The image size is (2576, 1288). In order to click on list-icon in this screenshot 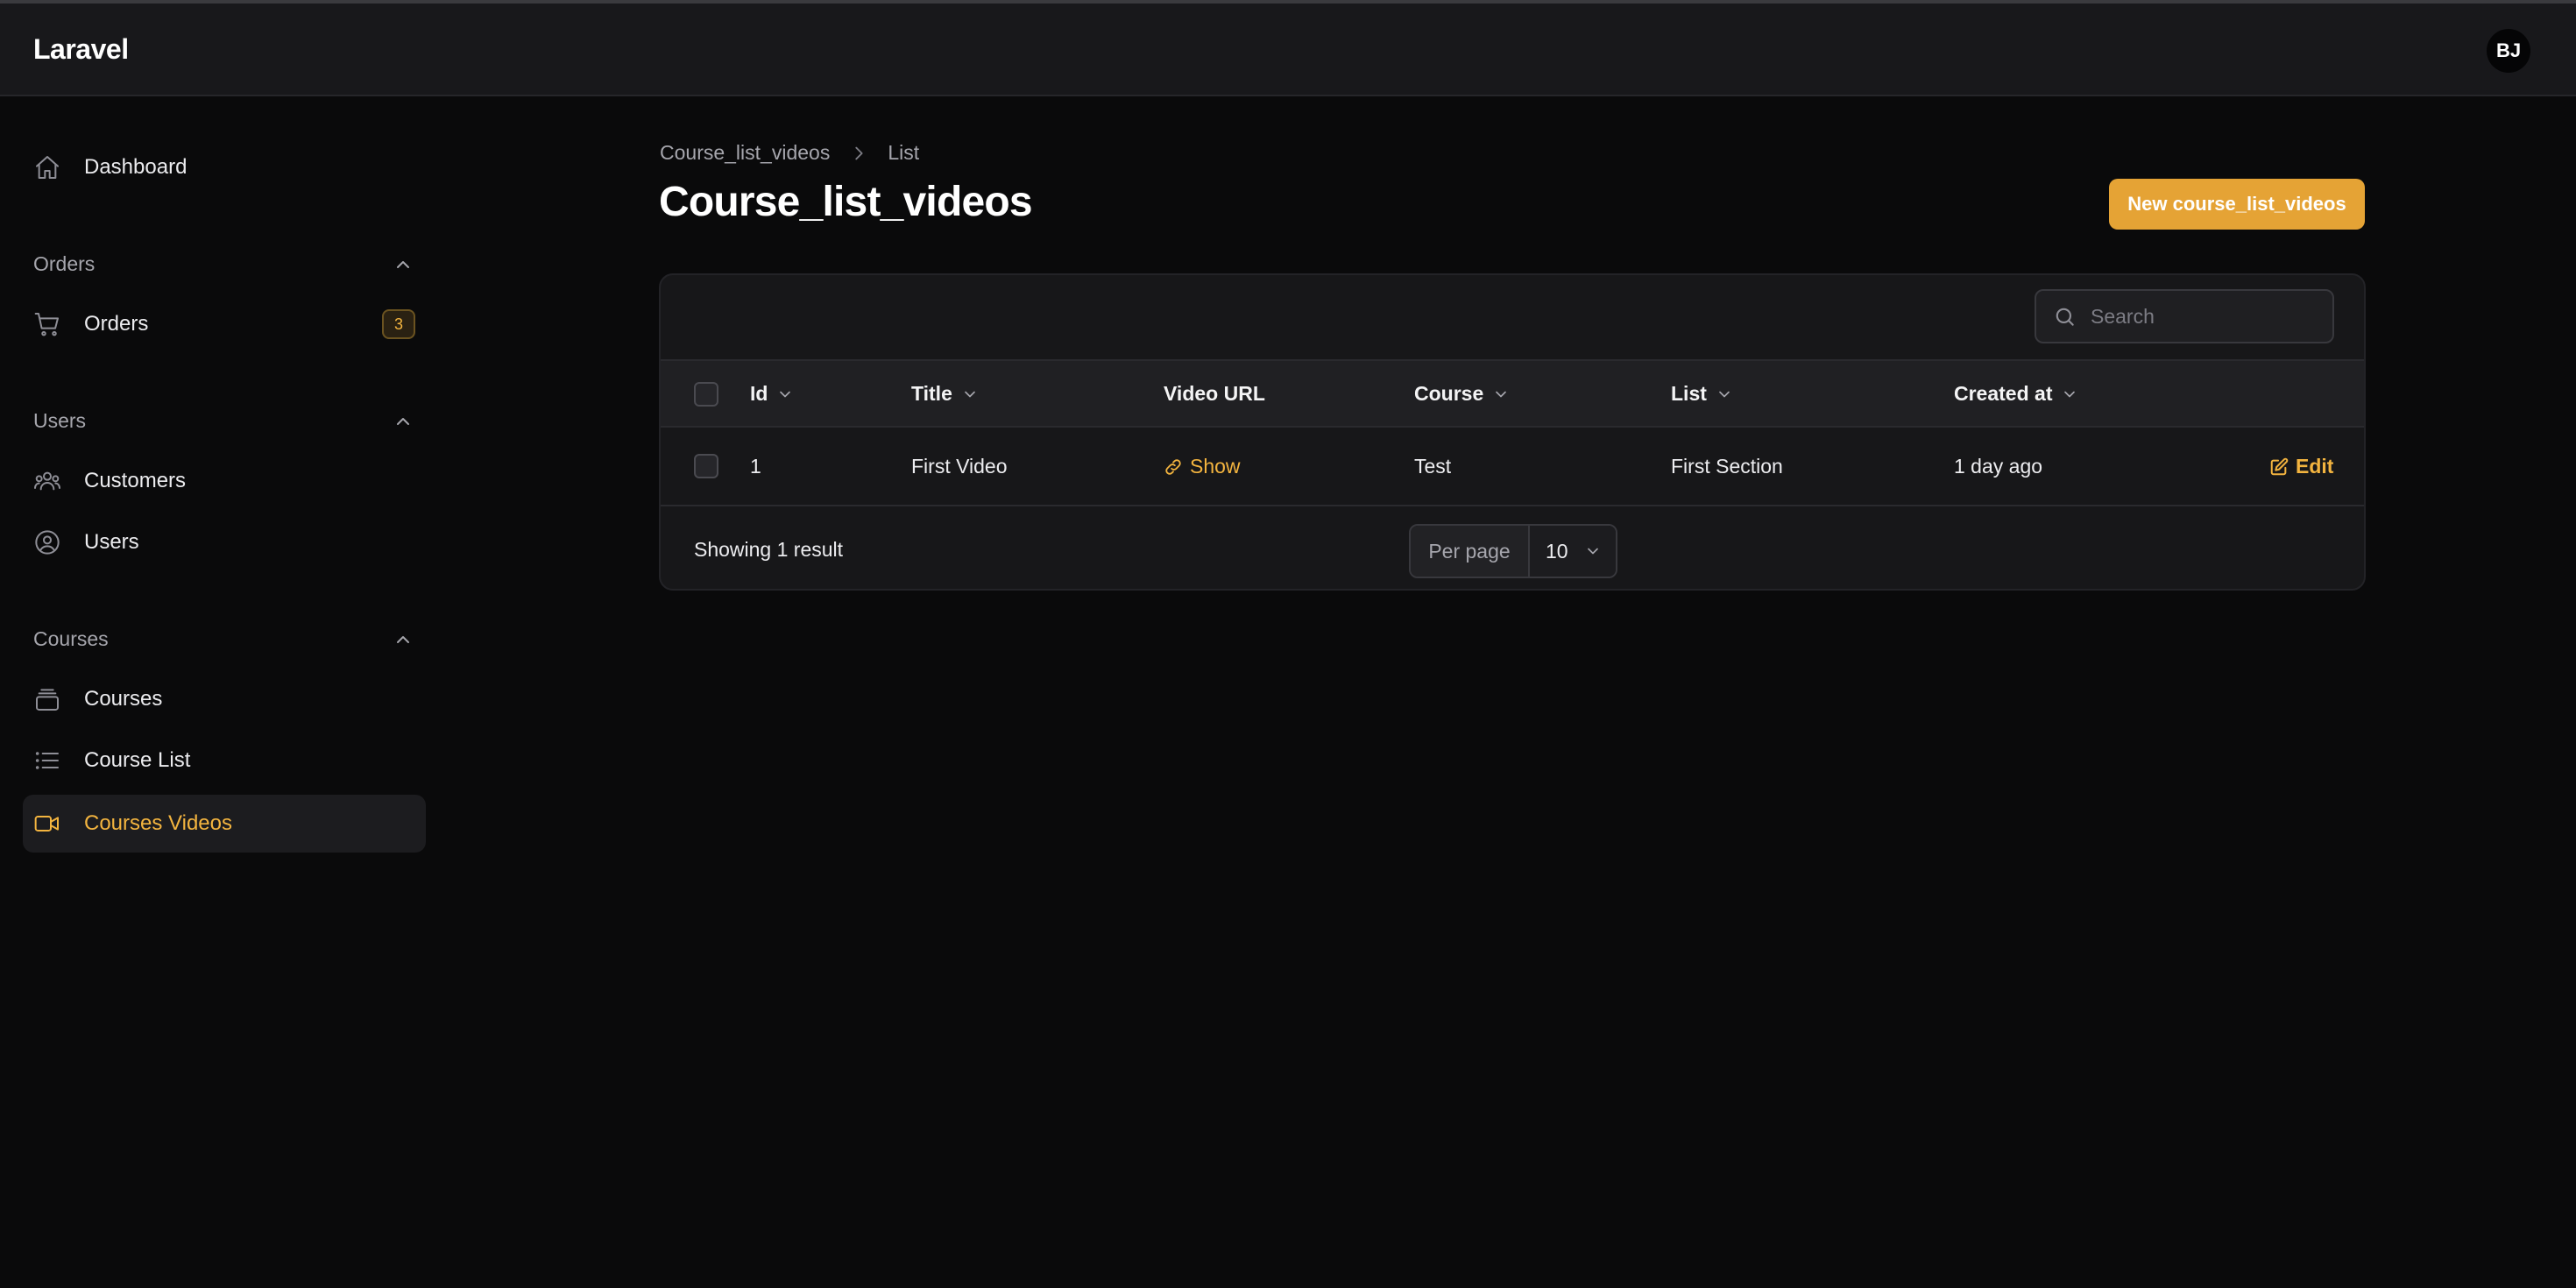, I will do `click(47, 761)`.